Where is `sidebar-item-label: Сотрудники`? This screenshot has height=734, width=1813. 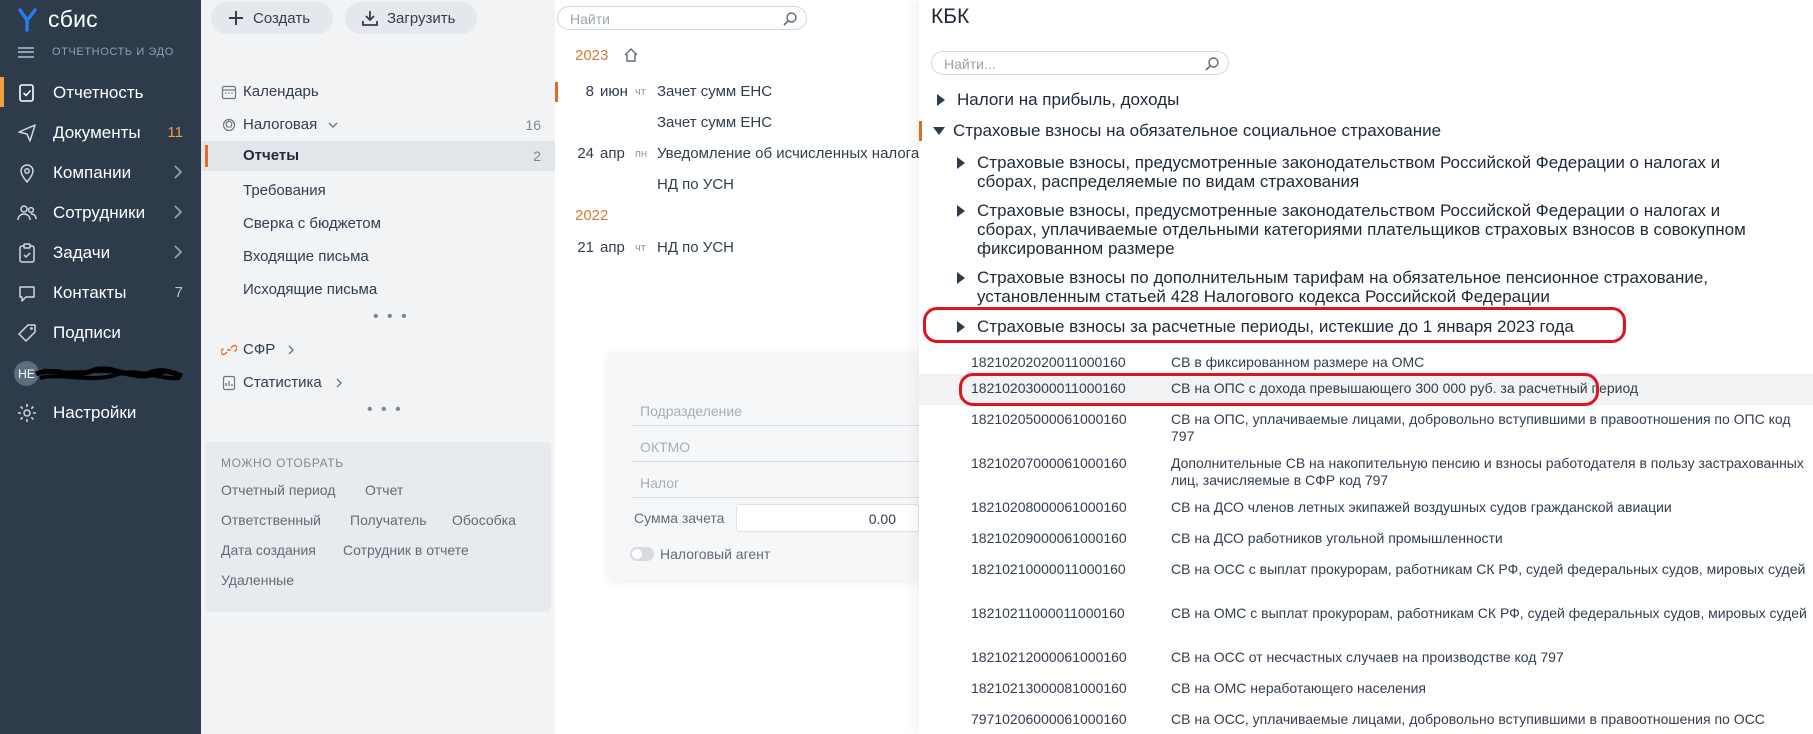
sidebar-item-label: Сотрудники is located at coordinates (99, 212).